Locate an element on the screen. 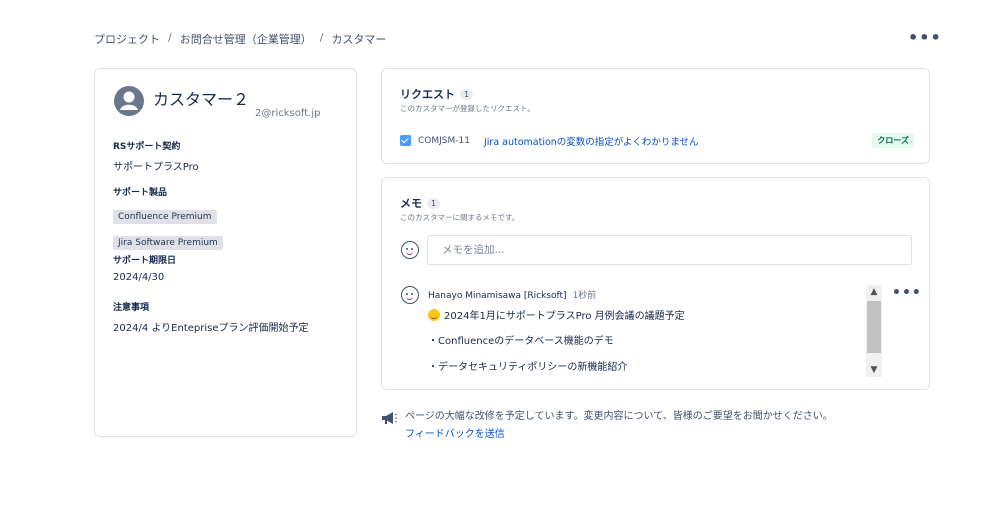 This screenshot has width=1000, height=524. comment-more-button: ••• is located at coordinates (907, 293).